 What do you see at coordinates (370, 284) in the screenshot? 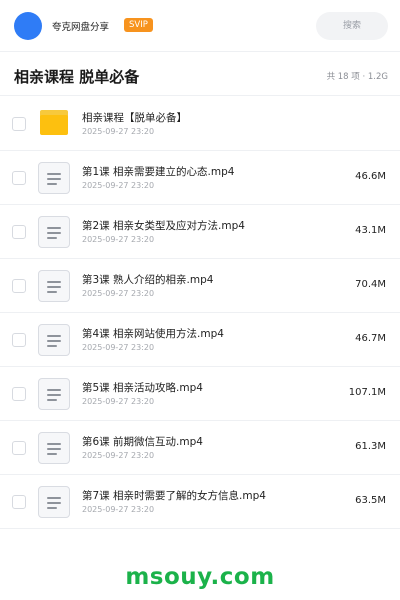
I see `item-size: 70.4M` at bounding box center [370, 284].